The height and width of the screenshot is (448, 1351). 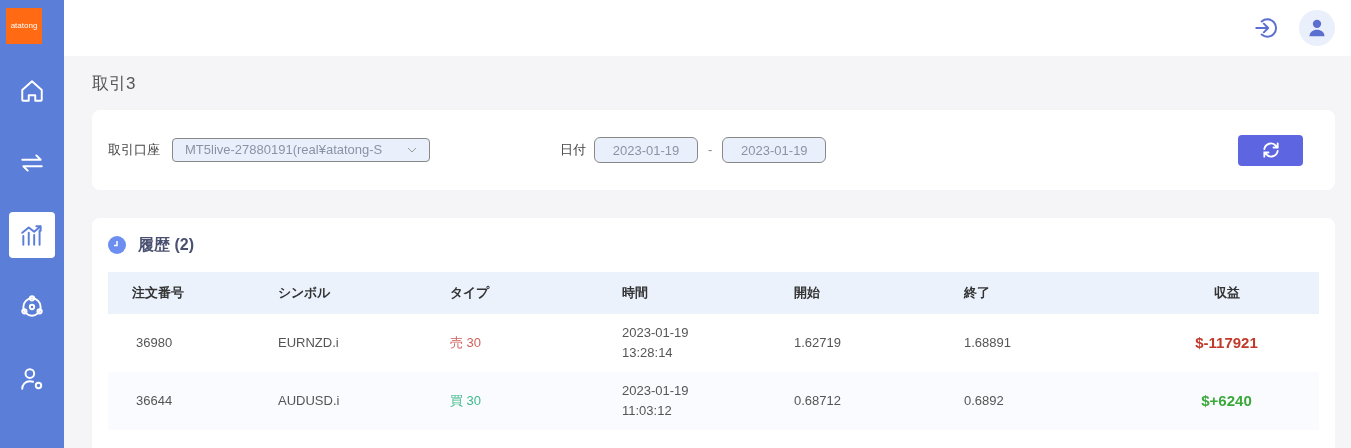 I want to click on column-header: シンボル, so click(x=304, y=293).